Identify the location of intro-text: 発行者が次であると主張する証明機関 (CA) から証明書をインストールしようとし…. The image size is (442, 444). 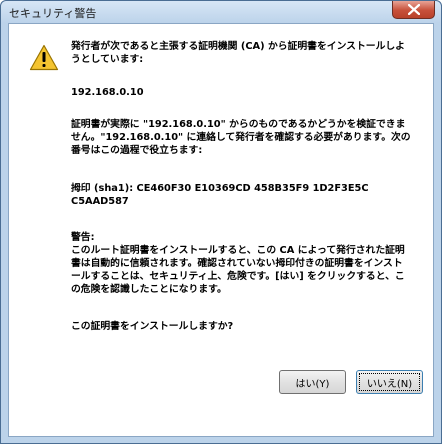
(238, 53).